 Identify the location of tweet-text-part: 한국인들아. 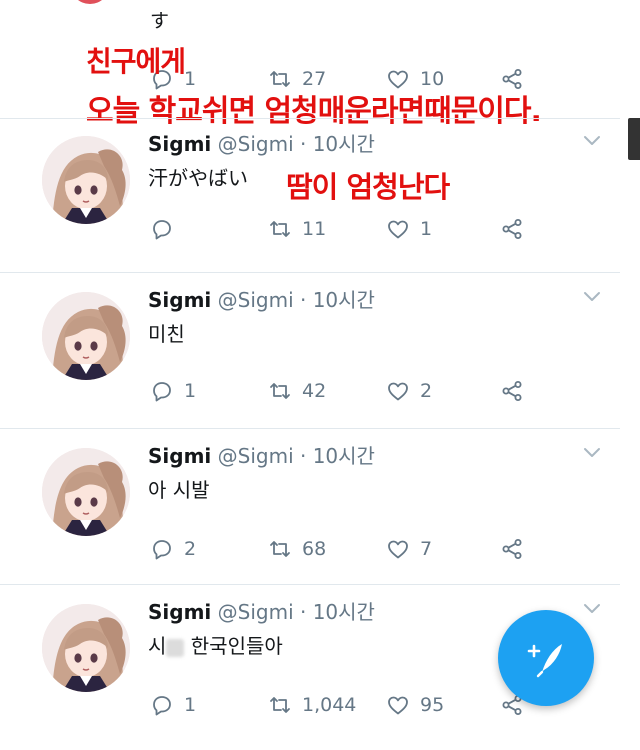
(236, 646).